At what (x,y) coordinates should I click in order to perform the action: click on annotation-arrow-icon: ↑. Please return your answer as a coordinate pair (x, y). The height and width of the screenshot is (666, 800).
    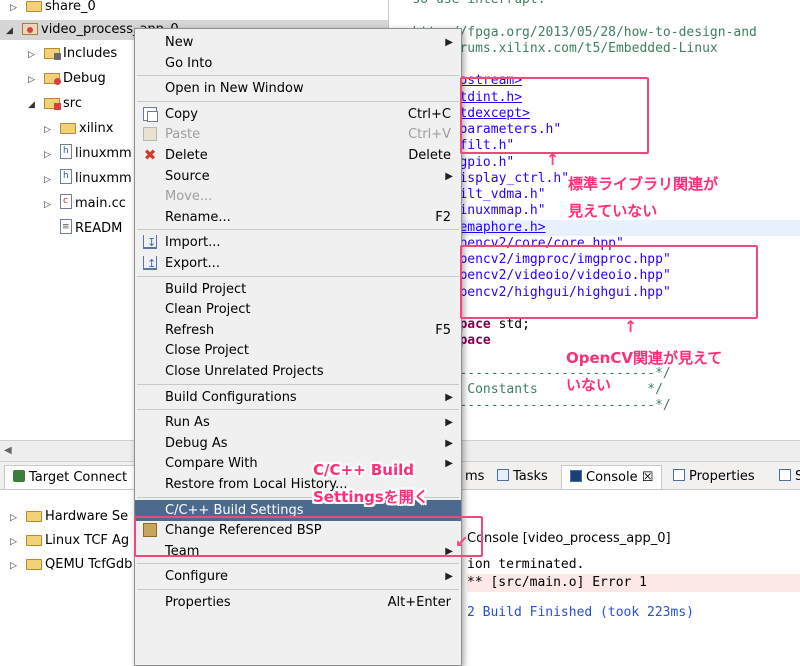
    Looking at the image, I should click on (631, 326).